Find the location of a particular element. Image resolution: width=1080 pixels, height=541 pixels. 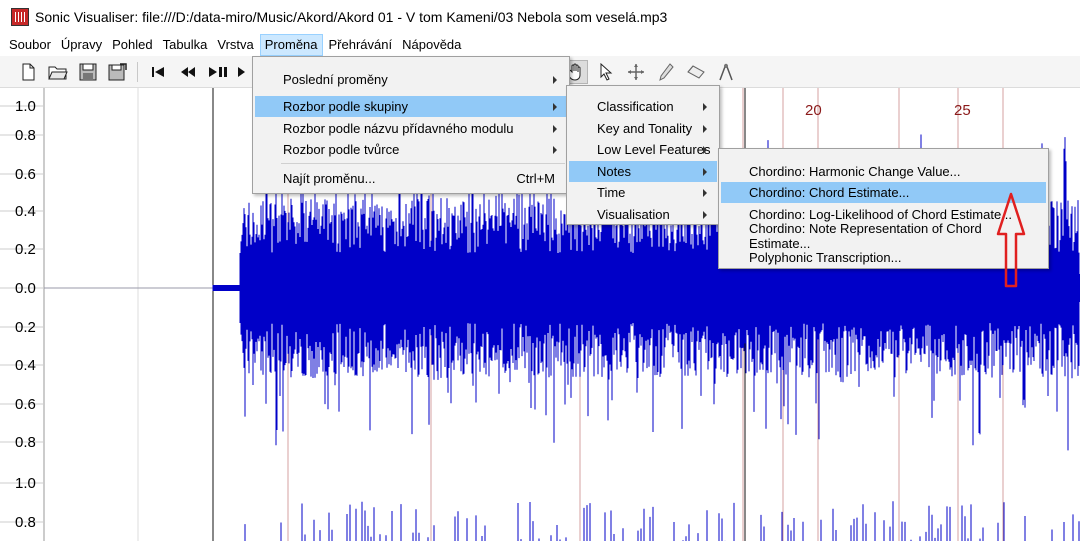

draw-pencil-icon is located at coordinates (666, 72).